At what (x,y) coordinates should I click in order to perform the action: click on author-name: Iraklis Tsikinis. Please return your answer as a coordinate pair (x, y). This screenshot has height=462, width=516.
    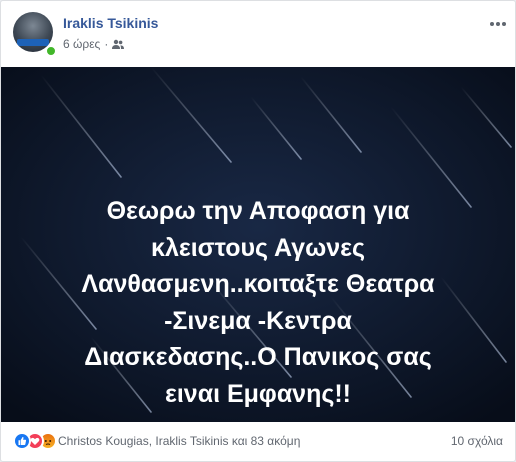
    Looking at the image, I should click on (110, 23).